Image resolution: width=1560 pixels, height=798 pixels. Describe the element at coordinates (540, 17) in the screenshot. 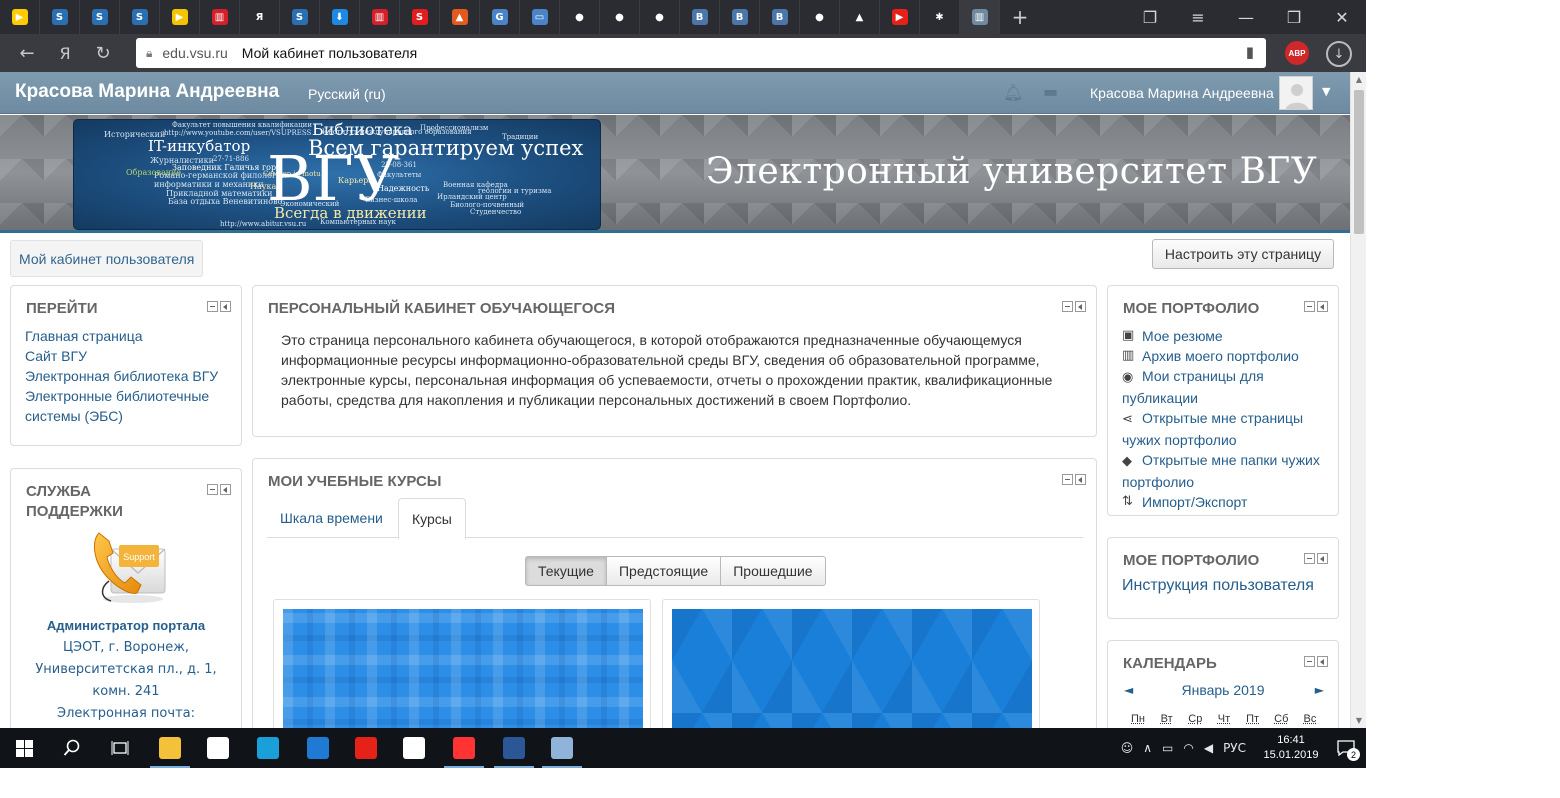

I see `browser-tab: ▭` at that location.